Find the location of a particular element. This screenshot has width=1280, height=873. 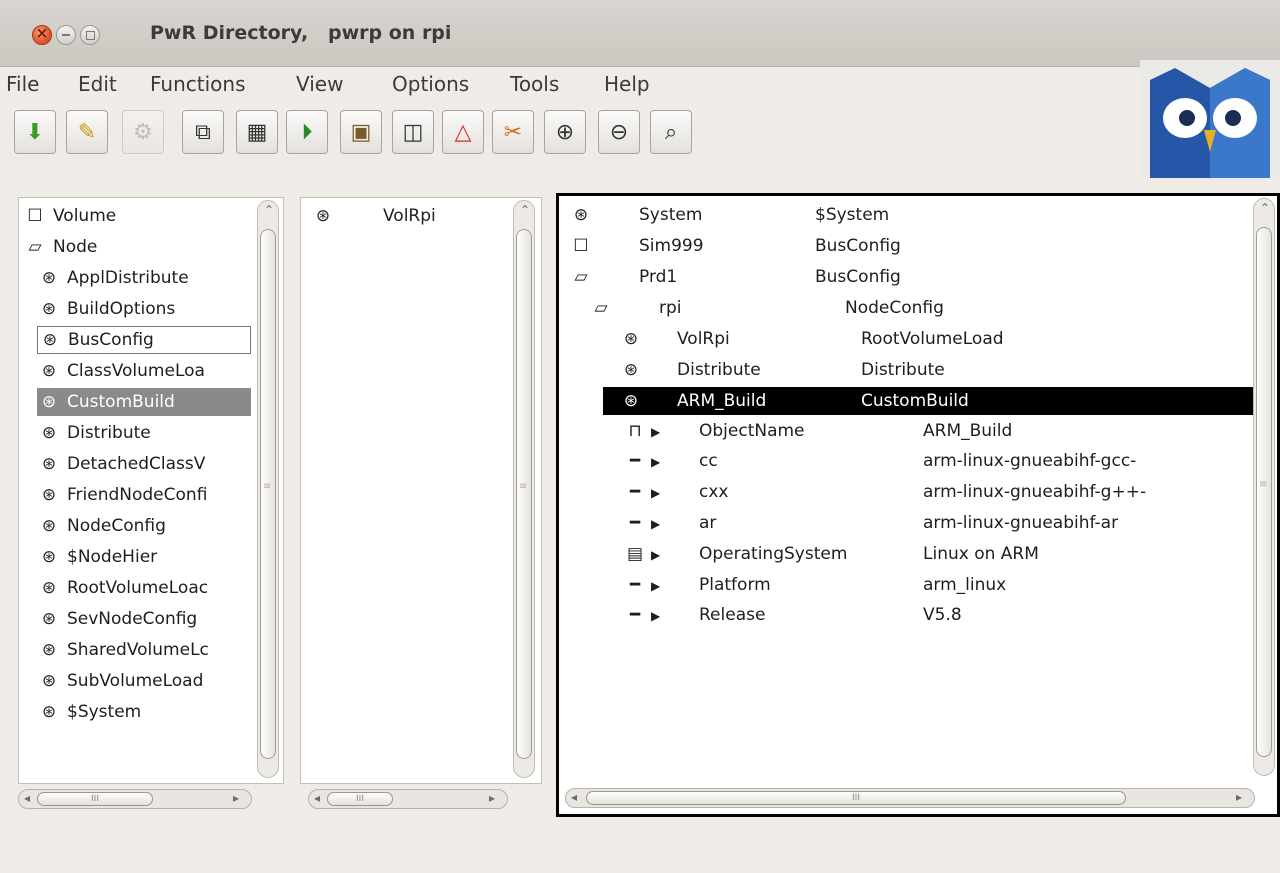

class-list-item: ⊛ BuildOptions is located at coordinates (106, 309).